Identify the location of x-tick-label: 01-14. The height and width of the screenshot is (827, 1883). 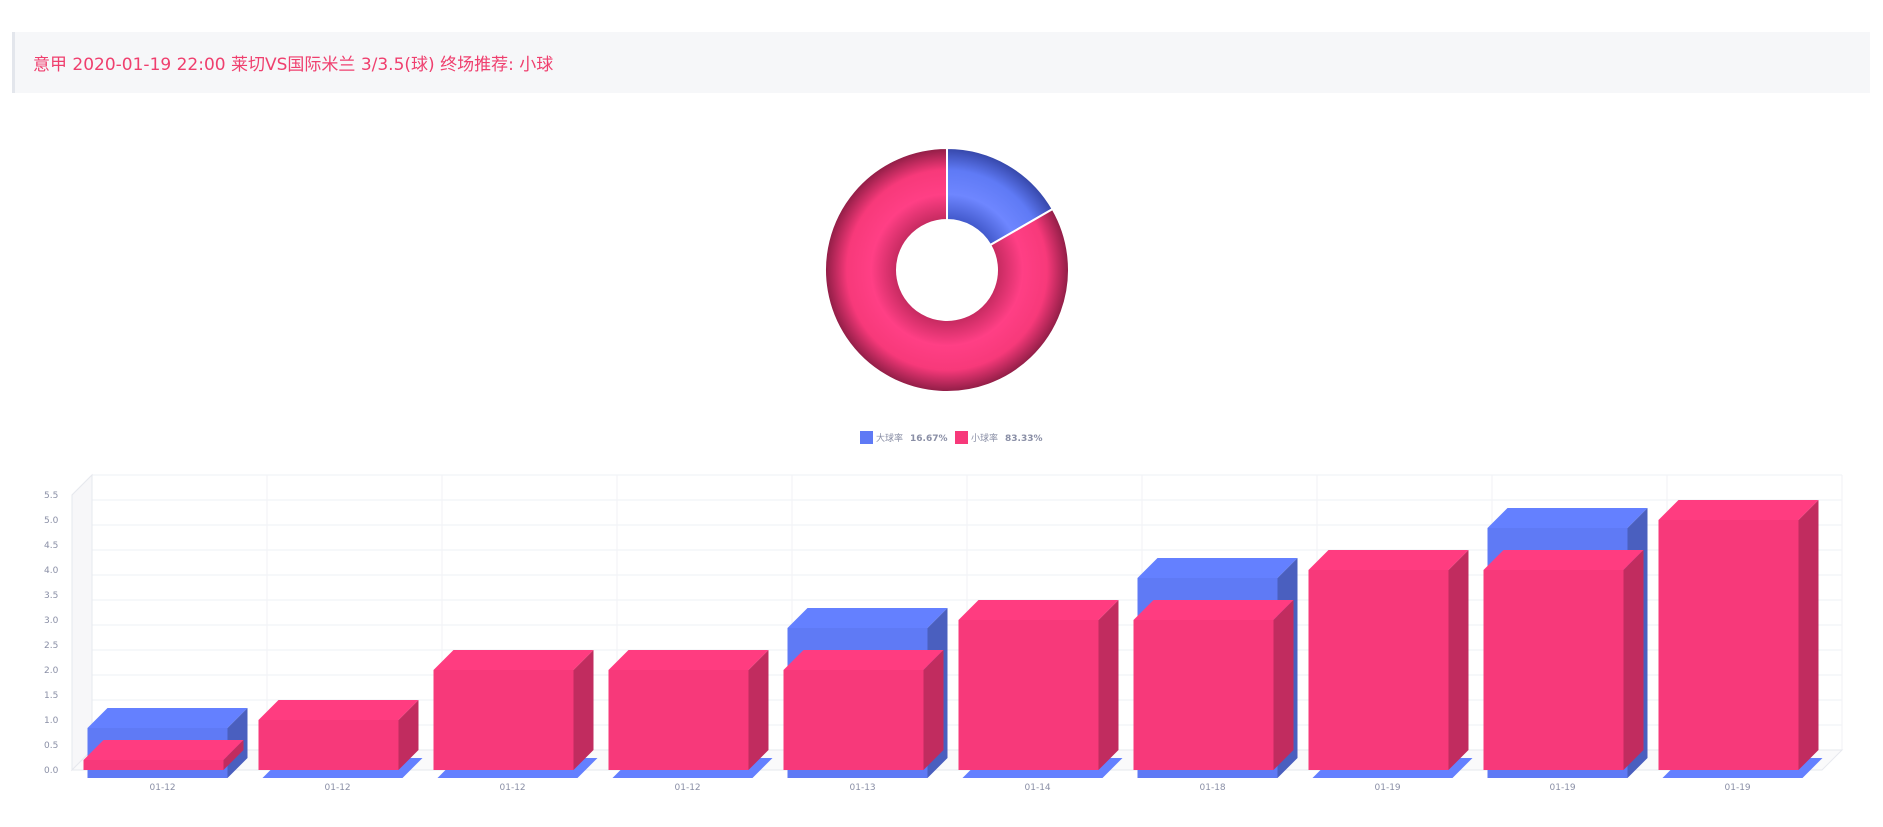
(1038, 788).